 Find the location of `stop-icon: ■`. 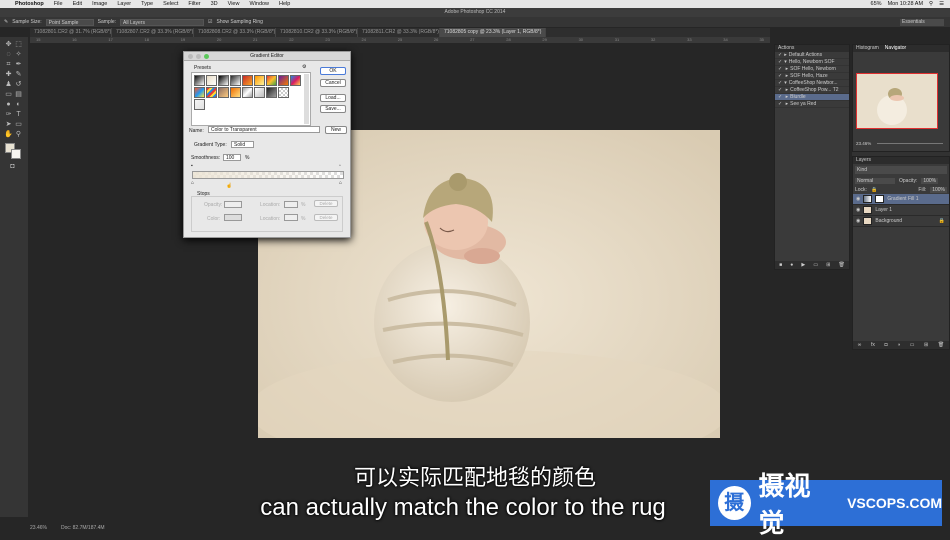

stop-icon: ■ is located at coordinates (780, 265).